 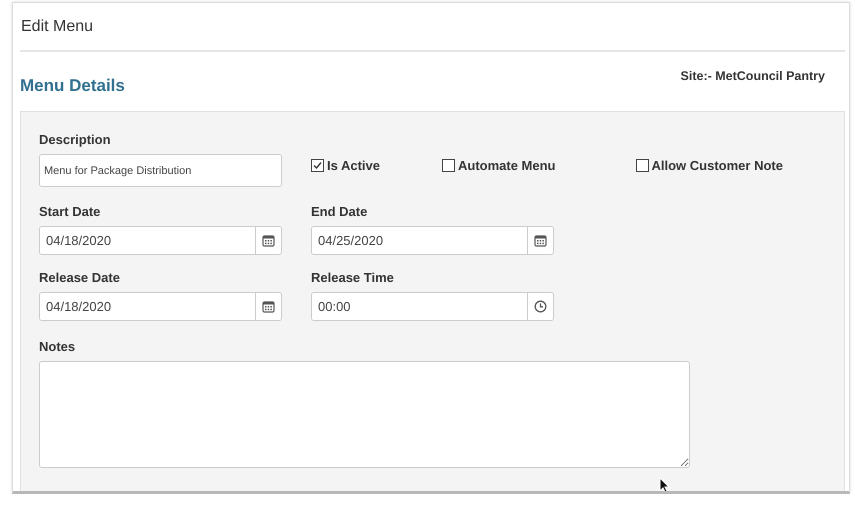 What do you see at coordinates (339, 211) in the screenshot?
I see `field-label: End Date` at bounding box center [339, 211].